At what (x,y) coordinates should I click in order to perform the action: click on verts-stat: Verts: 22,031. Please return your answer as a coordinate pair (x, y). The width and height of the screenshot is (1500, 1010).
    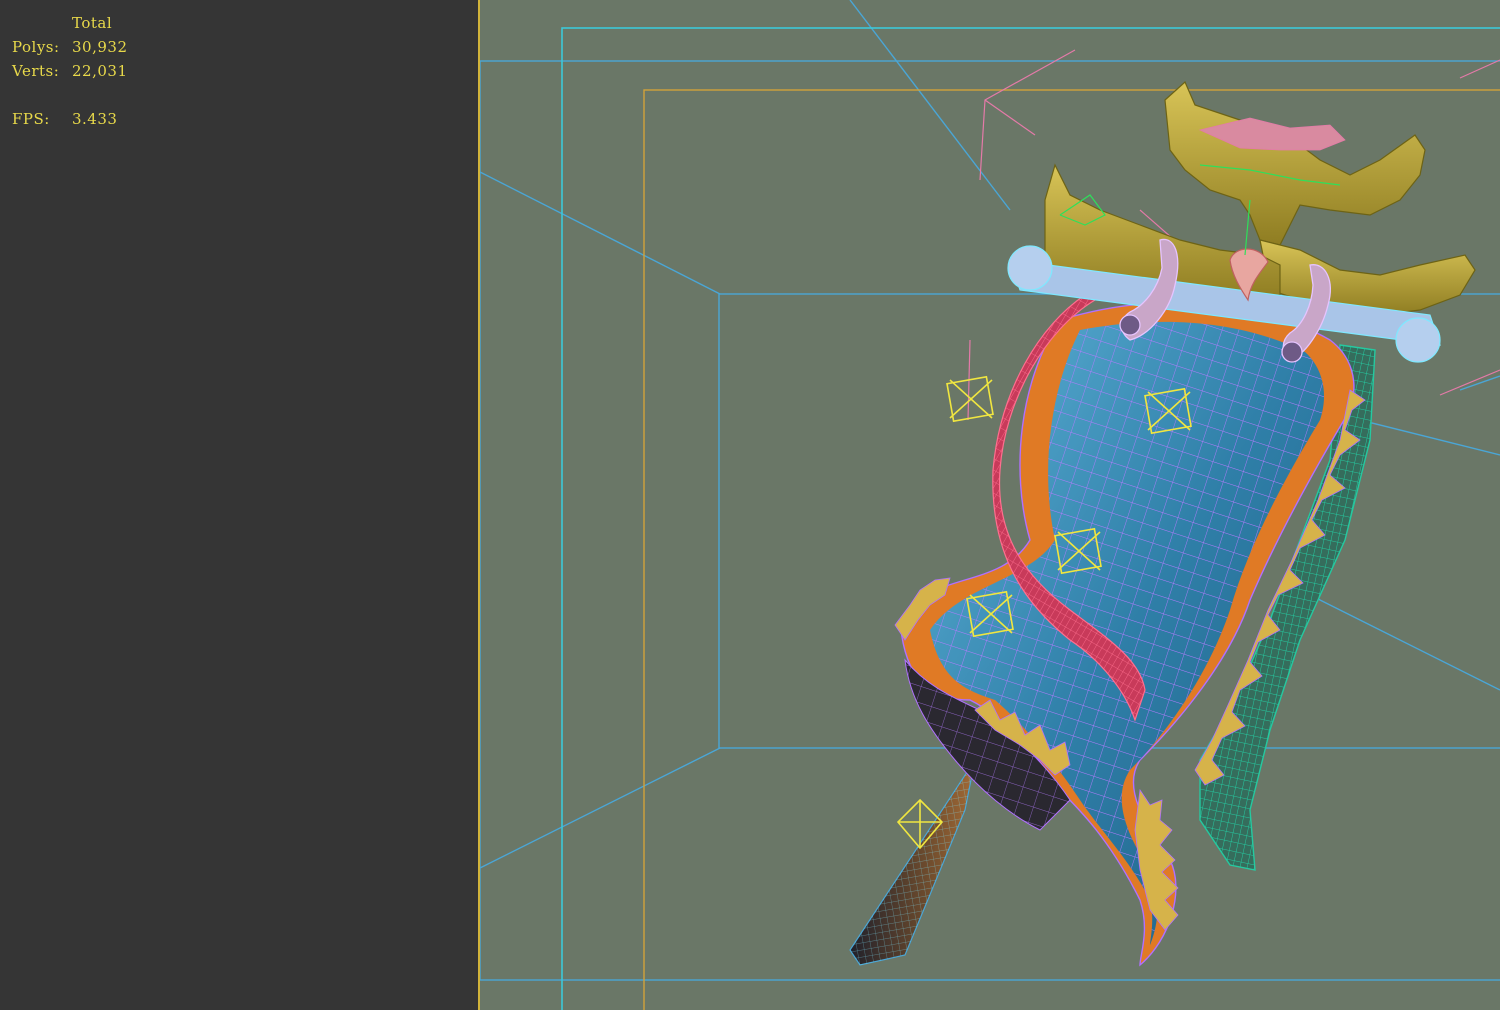
    Looking at the image, I should click on (70, 71).